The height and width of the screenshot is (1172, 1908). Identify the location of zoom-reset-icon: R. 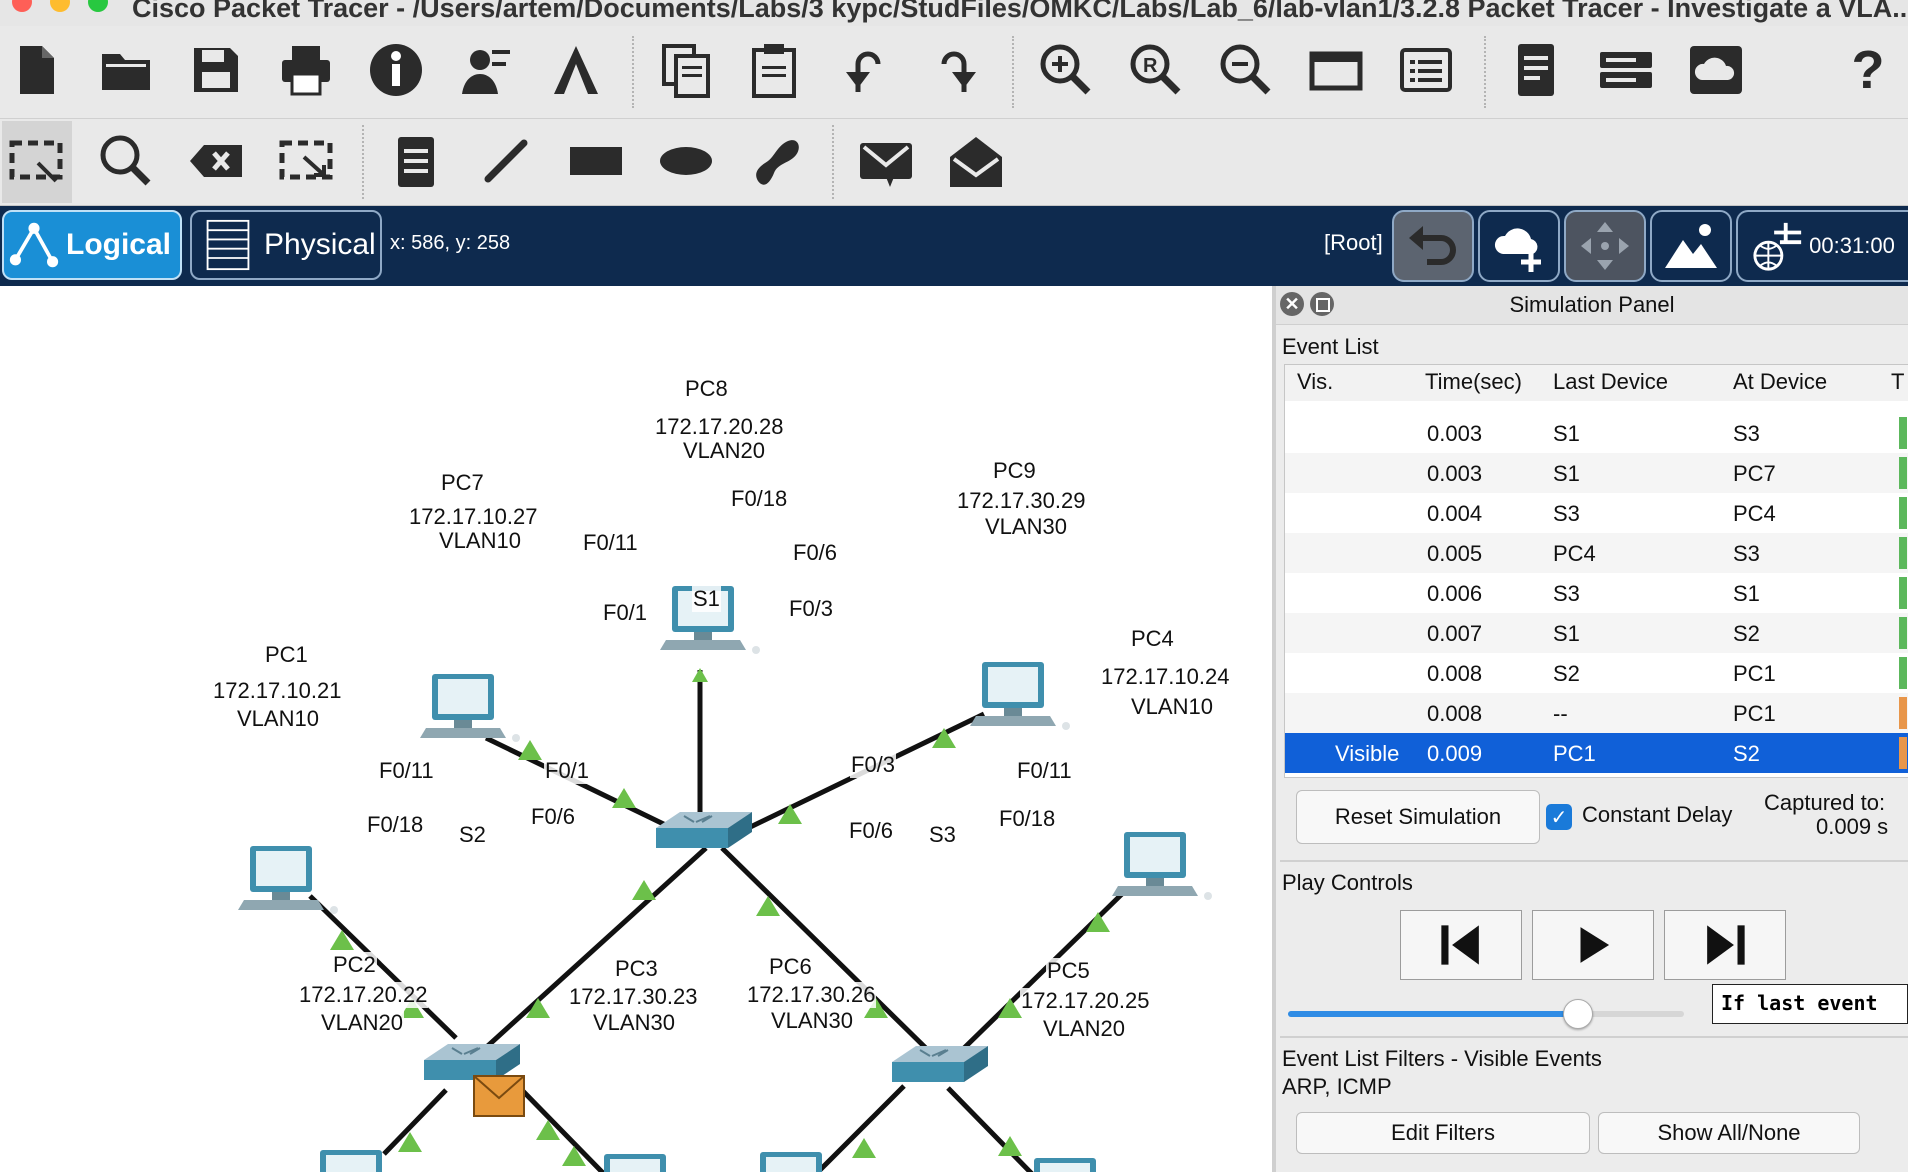
(1156, 70).